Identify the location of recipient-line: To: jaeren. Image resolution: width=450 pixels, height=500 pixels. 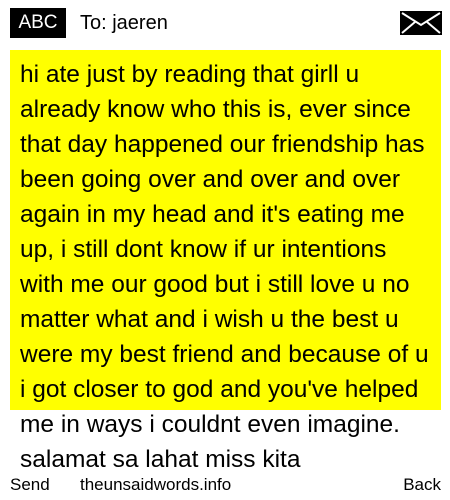
(124, 23).